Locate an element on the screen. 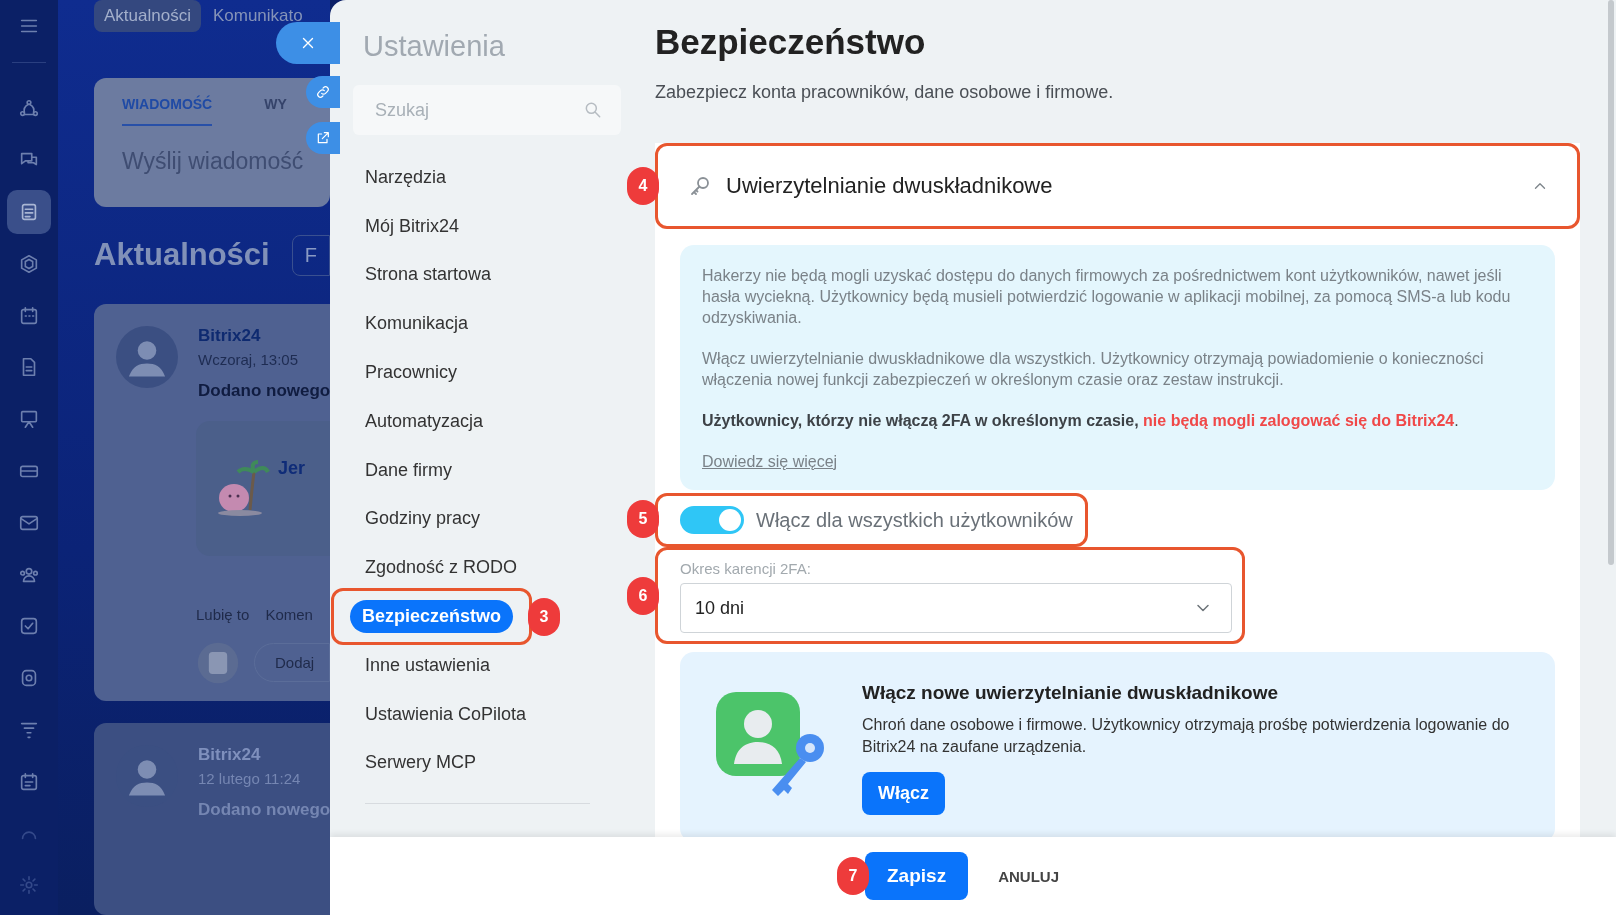 The width and height of the screenshot is (1616, 915). learn-more-link: Dowiedz się więcej is located at coordinates (770, 461).